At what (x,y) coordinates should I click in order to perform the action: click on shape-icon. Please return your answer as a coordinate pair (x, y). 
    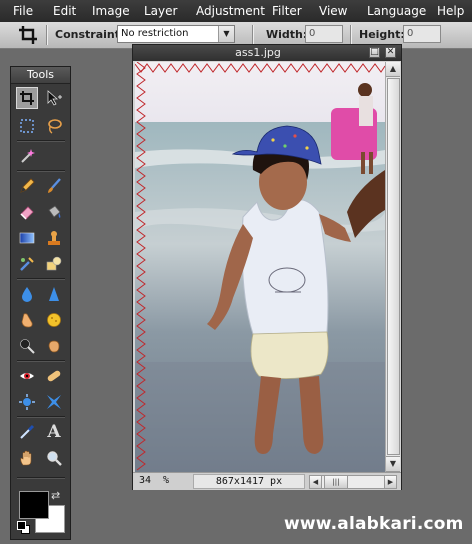
    Looking at the image, I should click on (54, 263).